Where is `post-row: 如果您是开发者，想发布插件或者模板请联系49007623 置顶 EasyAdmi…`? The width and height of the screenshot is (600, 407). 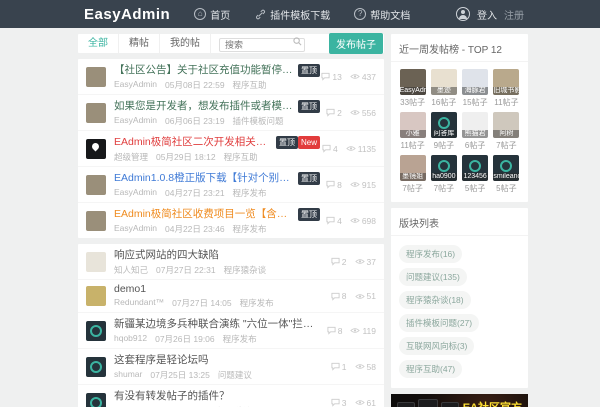
post-row: 如果您是开发者，想发布插件或者模板请联系49007623 置顶 EasyAdmi… is located at coordinates (231, 113).